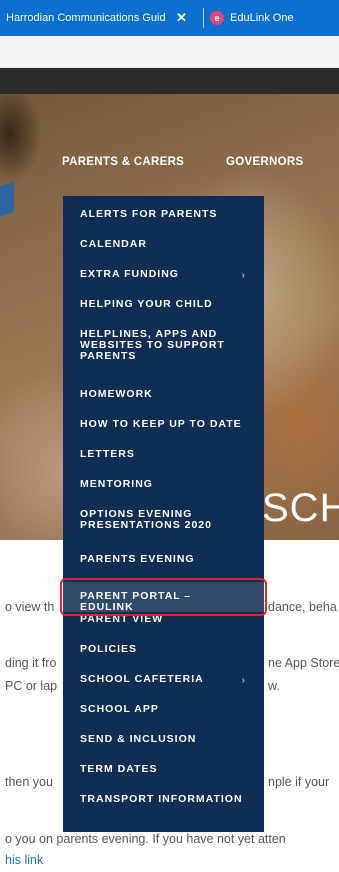 The width and height of the screenshot is (339, 872). What do you see at coordinates (31, 686) in the screenshot?
I see `body-text-line: PC or lap` at bounding box center [31, 686].